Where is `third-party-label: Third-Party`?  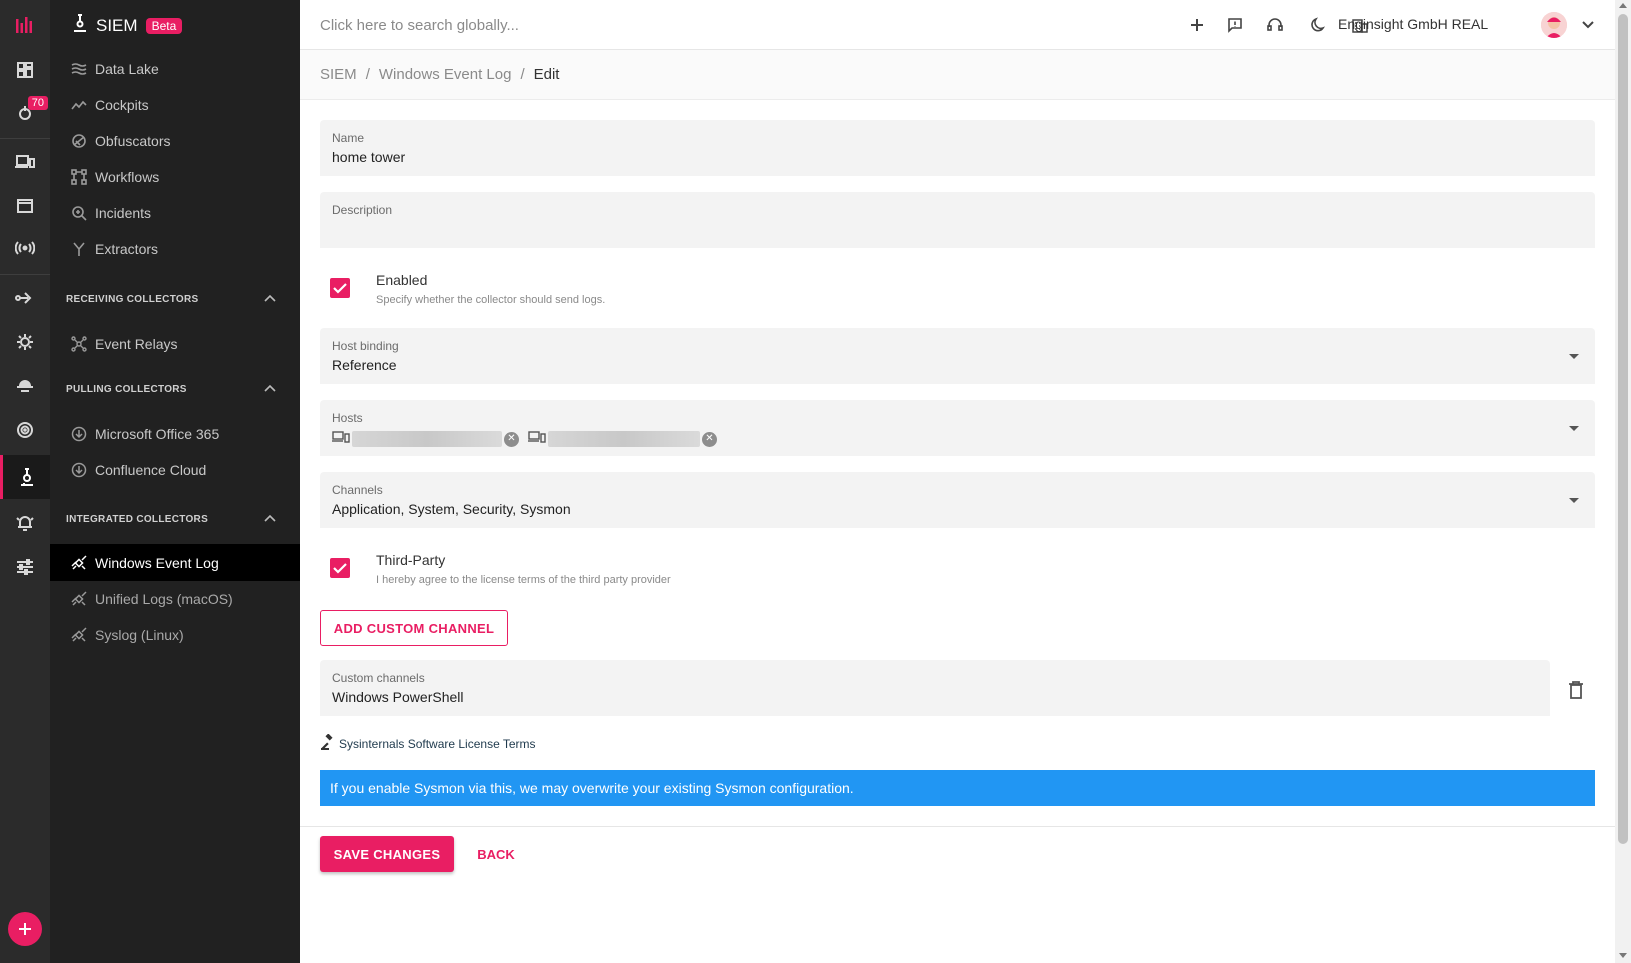
third-party-label: Third-Party is located at coordinates (411, 560).